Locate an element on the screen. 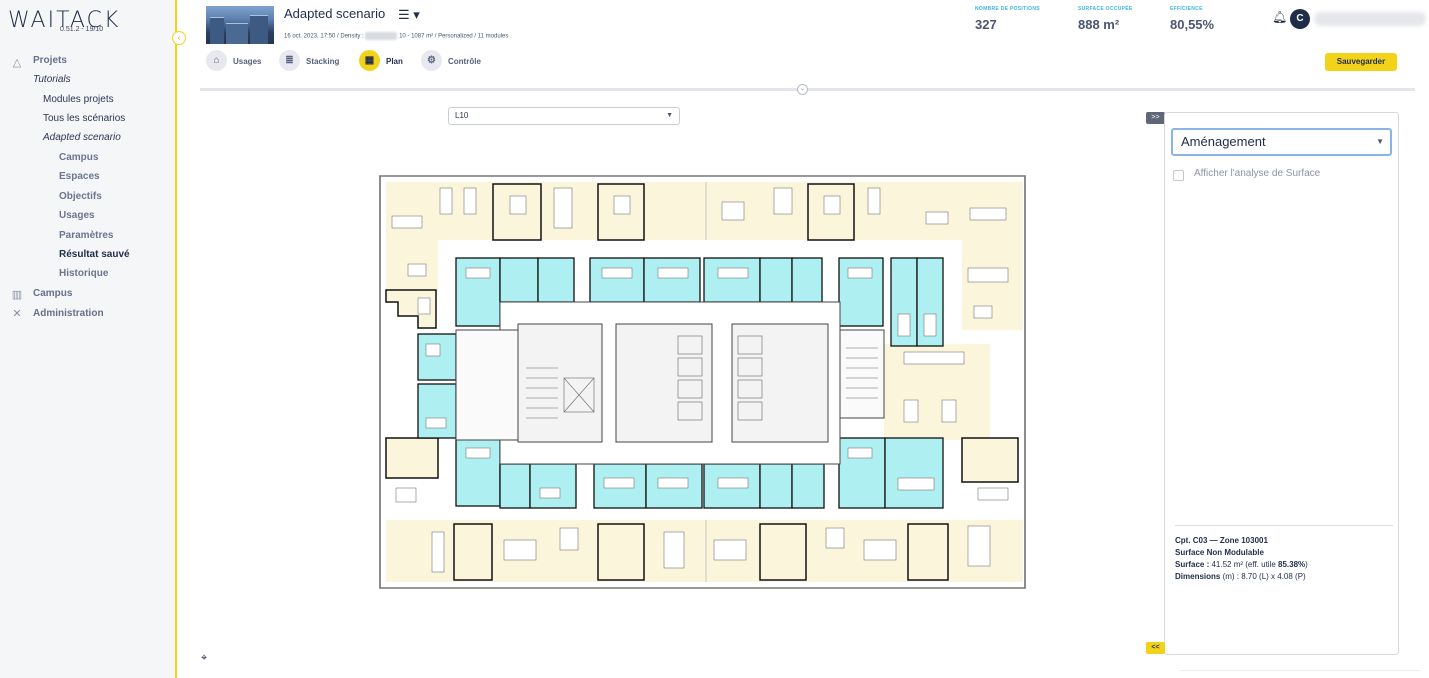  sidebar-item-campus-sub: Campus is located at coordinates (78, 157).